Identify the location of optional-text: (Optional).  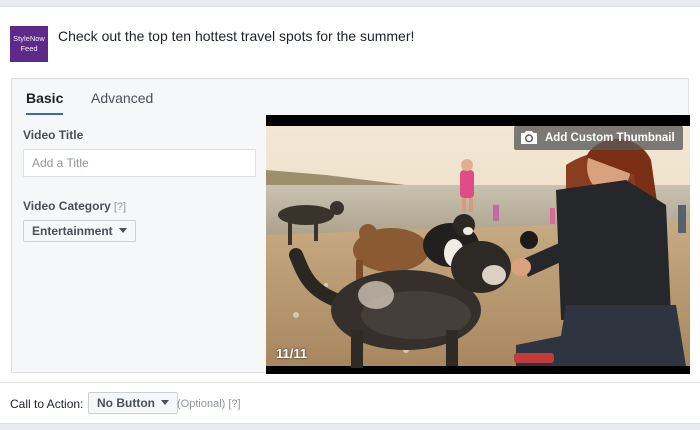
(201, 404).